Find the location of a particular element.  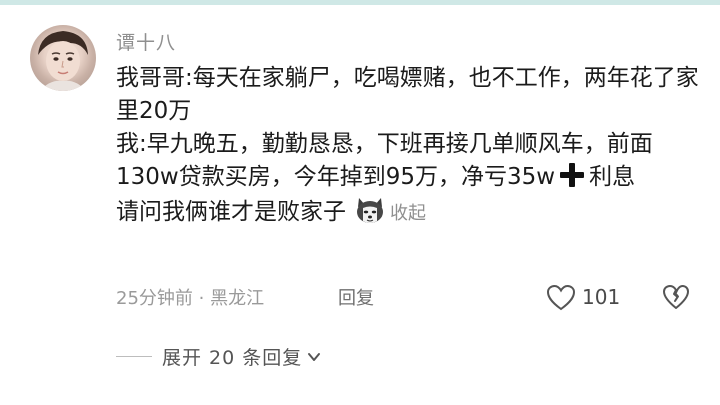

reply-button: 回复 is located at coordinates (356, 297).